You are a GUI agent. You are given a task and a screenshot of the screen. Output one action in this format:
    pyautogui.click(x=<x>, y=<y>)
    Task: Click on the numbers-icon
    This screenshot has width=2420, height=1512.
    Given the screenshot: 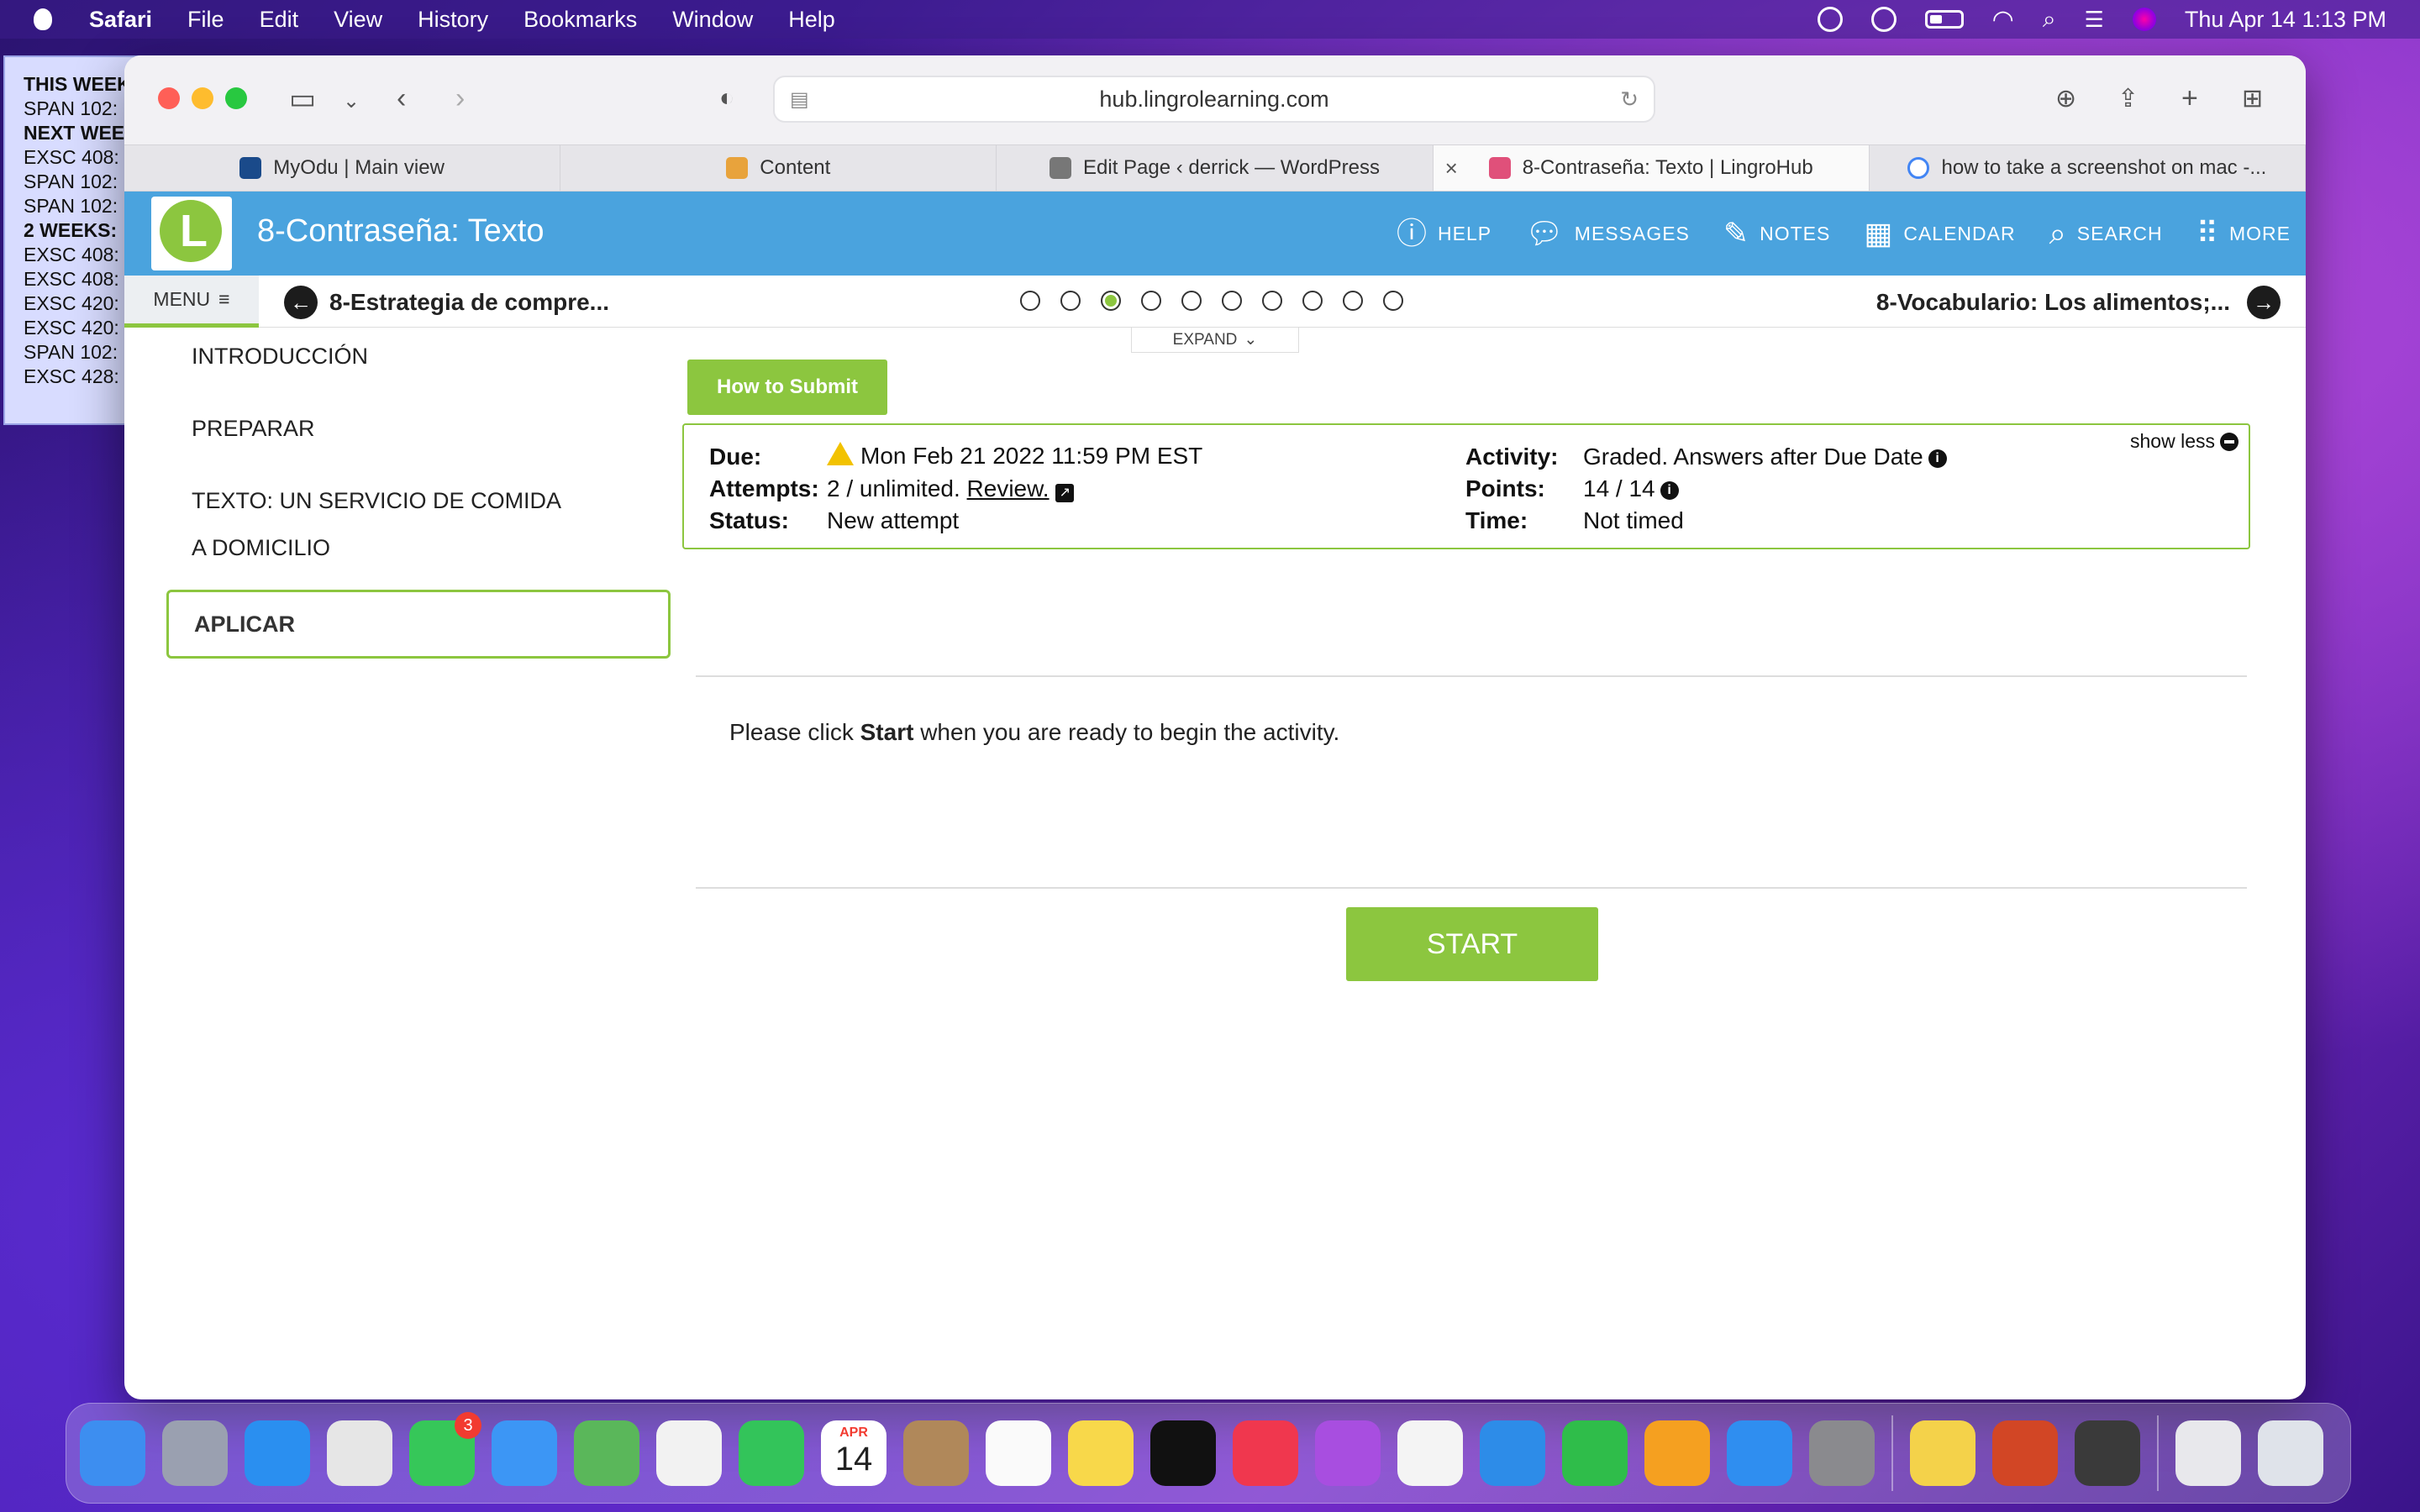 What is the action you would take?
    pyautogui.click(x=1595, y=1453)
    